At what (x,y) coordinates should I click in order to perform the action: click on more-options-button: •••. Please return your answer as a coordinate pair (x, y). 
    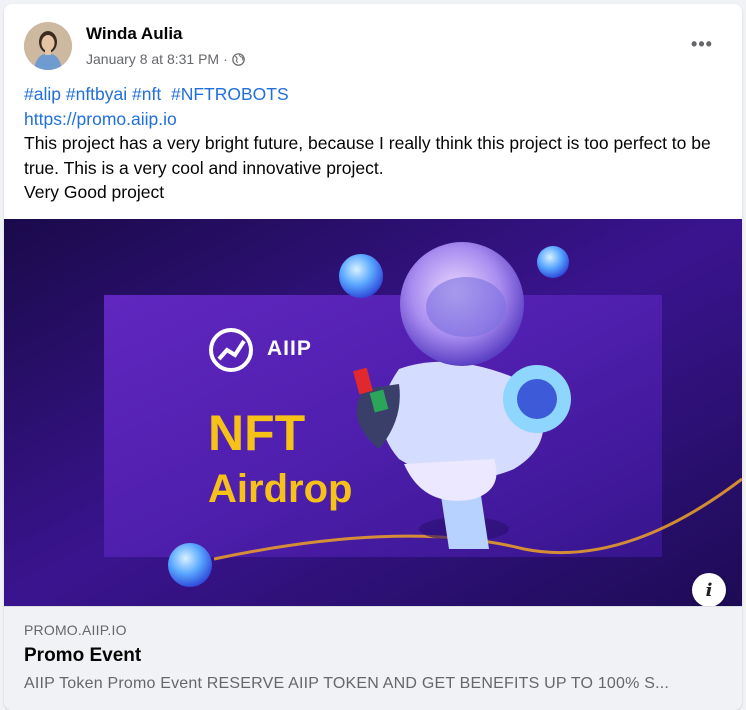
    Looking at the image, I should click on (702, 44).